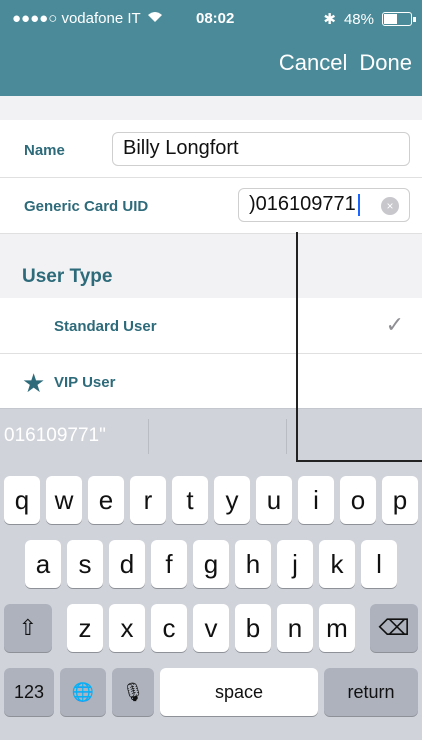 The width and height of the screenshot is (422, 740). I want to click on key-u: u, so click(274, 500).